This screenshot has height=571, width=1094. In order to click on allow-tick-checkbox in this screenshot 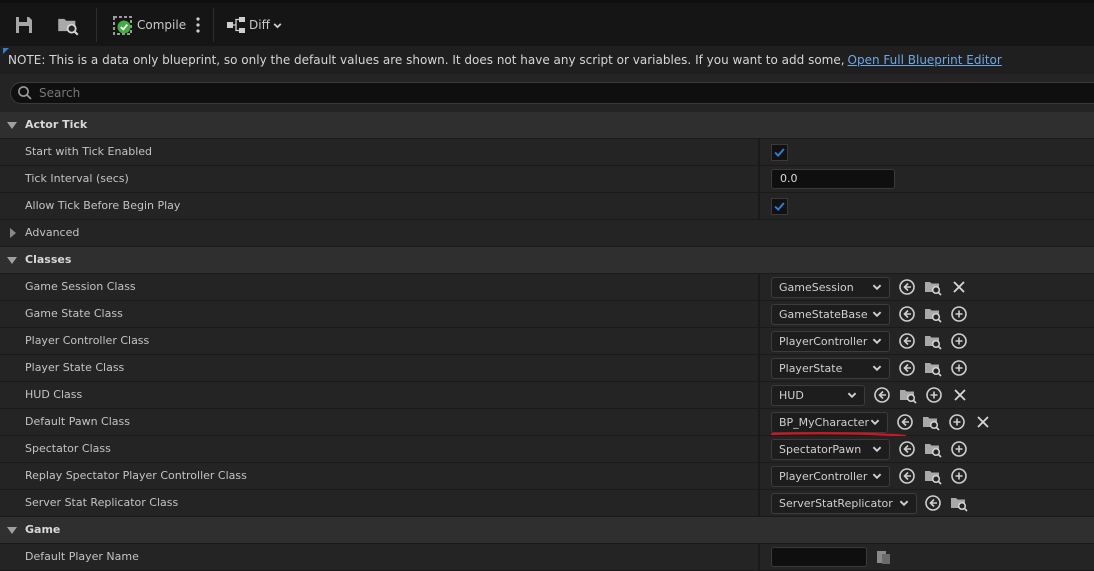, I will do `click(779, 206)`.